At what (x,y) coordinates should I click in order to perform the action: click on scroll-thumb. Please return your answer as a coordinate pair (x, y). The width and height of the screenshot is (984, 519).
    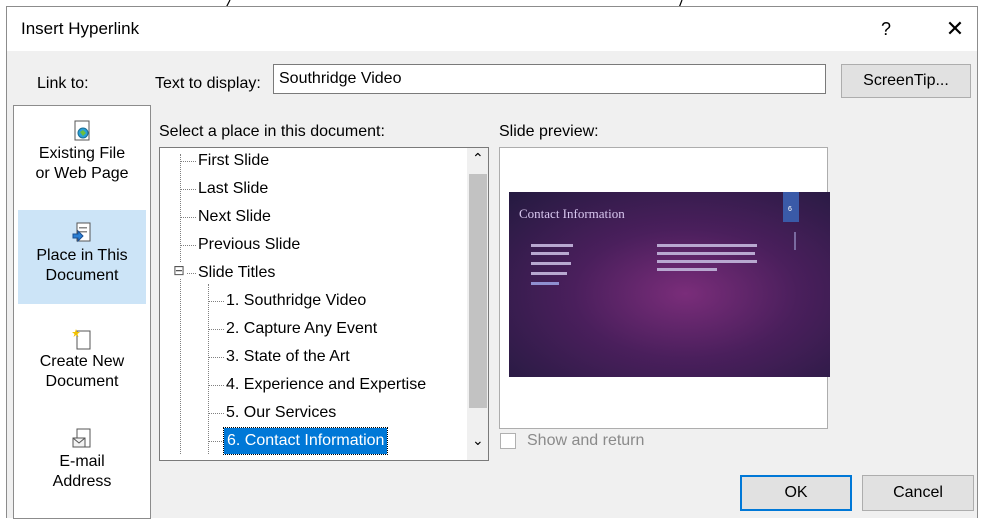
    Looking at the image, I should click on (478, 291).